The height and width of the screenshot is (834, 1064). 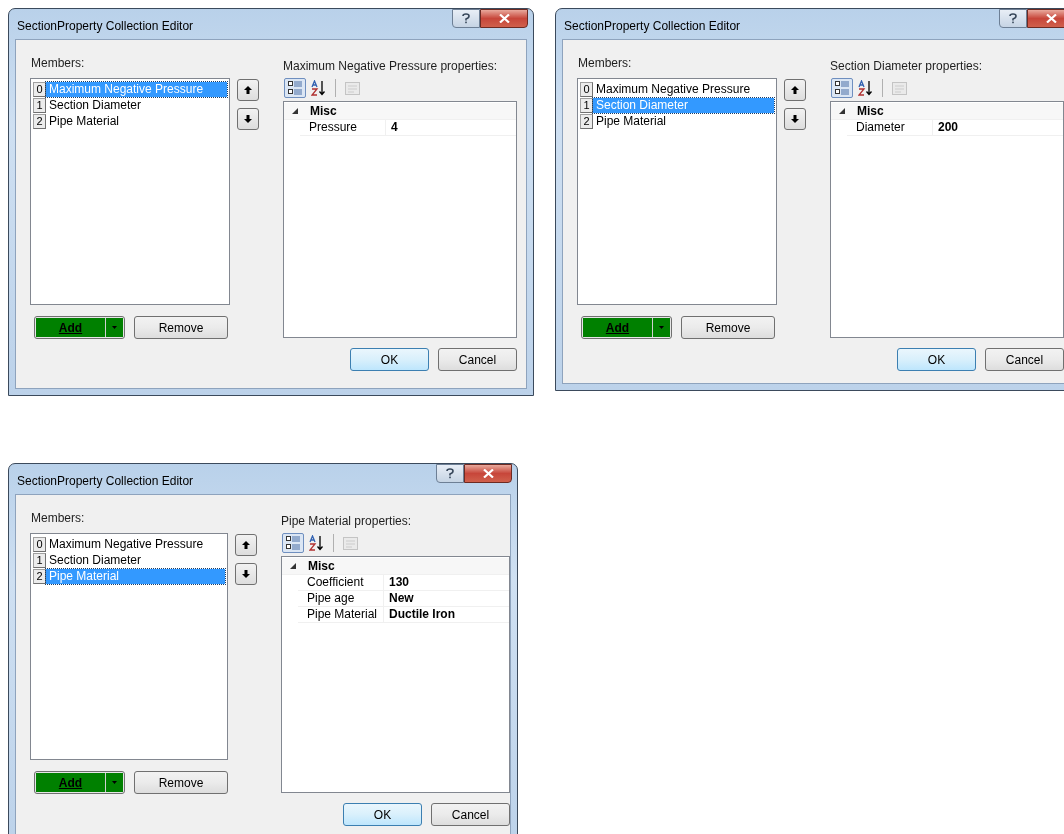 What do you see at coordinates (446, 582) in the screenshot?
I see `property-value: 130` at bounding box center [446, 582].